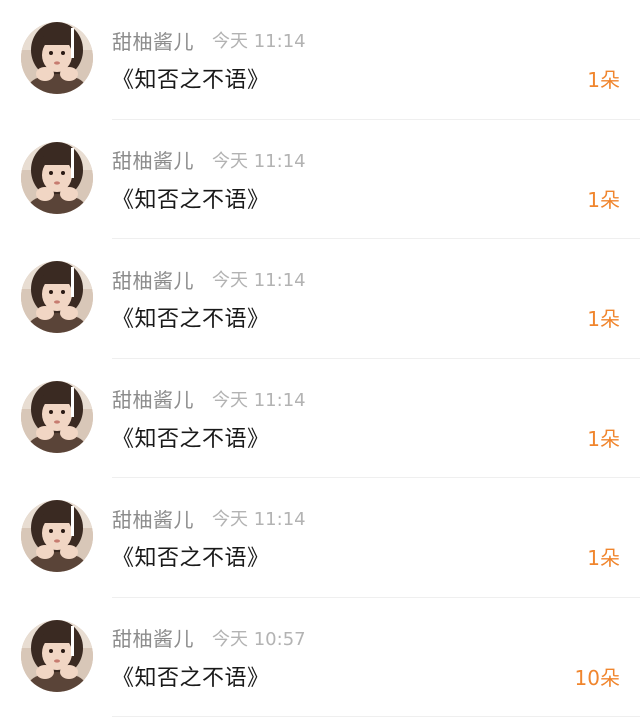  Describe the element at coordinates (597, 677) in the screenshot. I see `gift-count: 10朵` at that location.